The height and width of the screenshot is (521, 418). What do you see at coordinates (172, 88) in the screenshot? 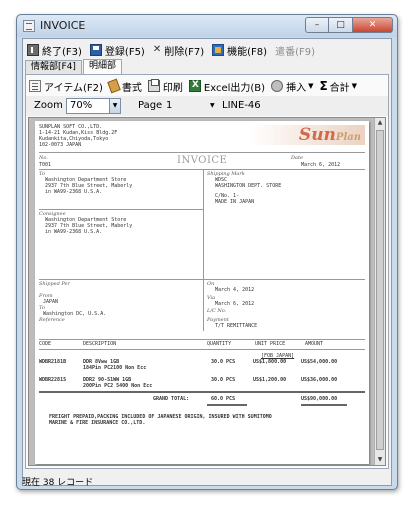
I see `print-label: 印刷` at bounding box center [172, 88].